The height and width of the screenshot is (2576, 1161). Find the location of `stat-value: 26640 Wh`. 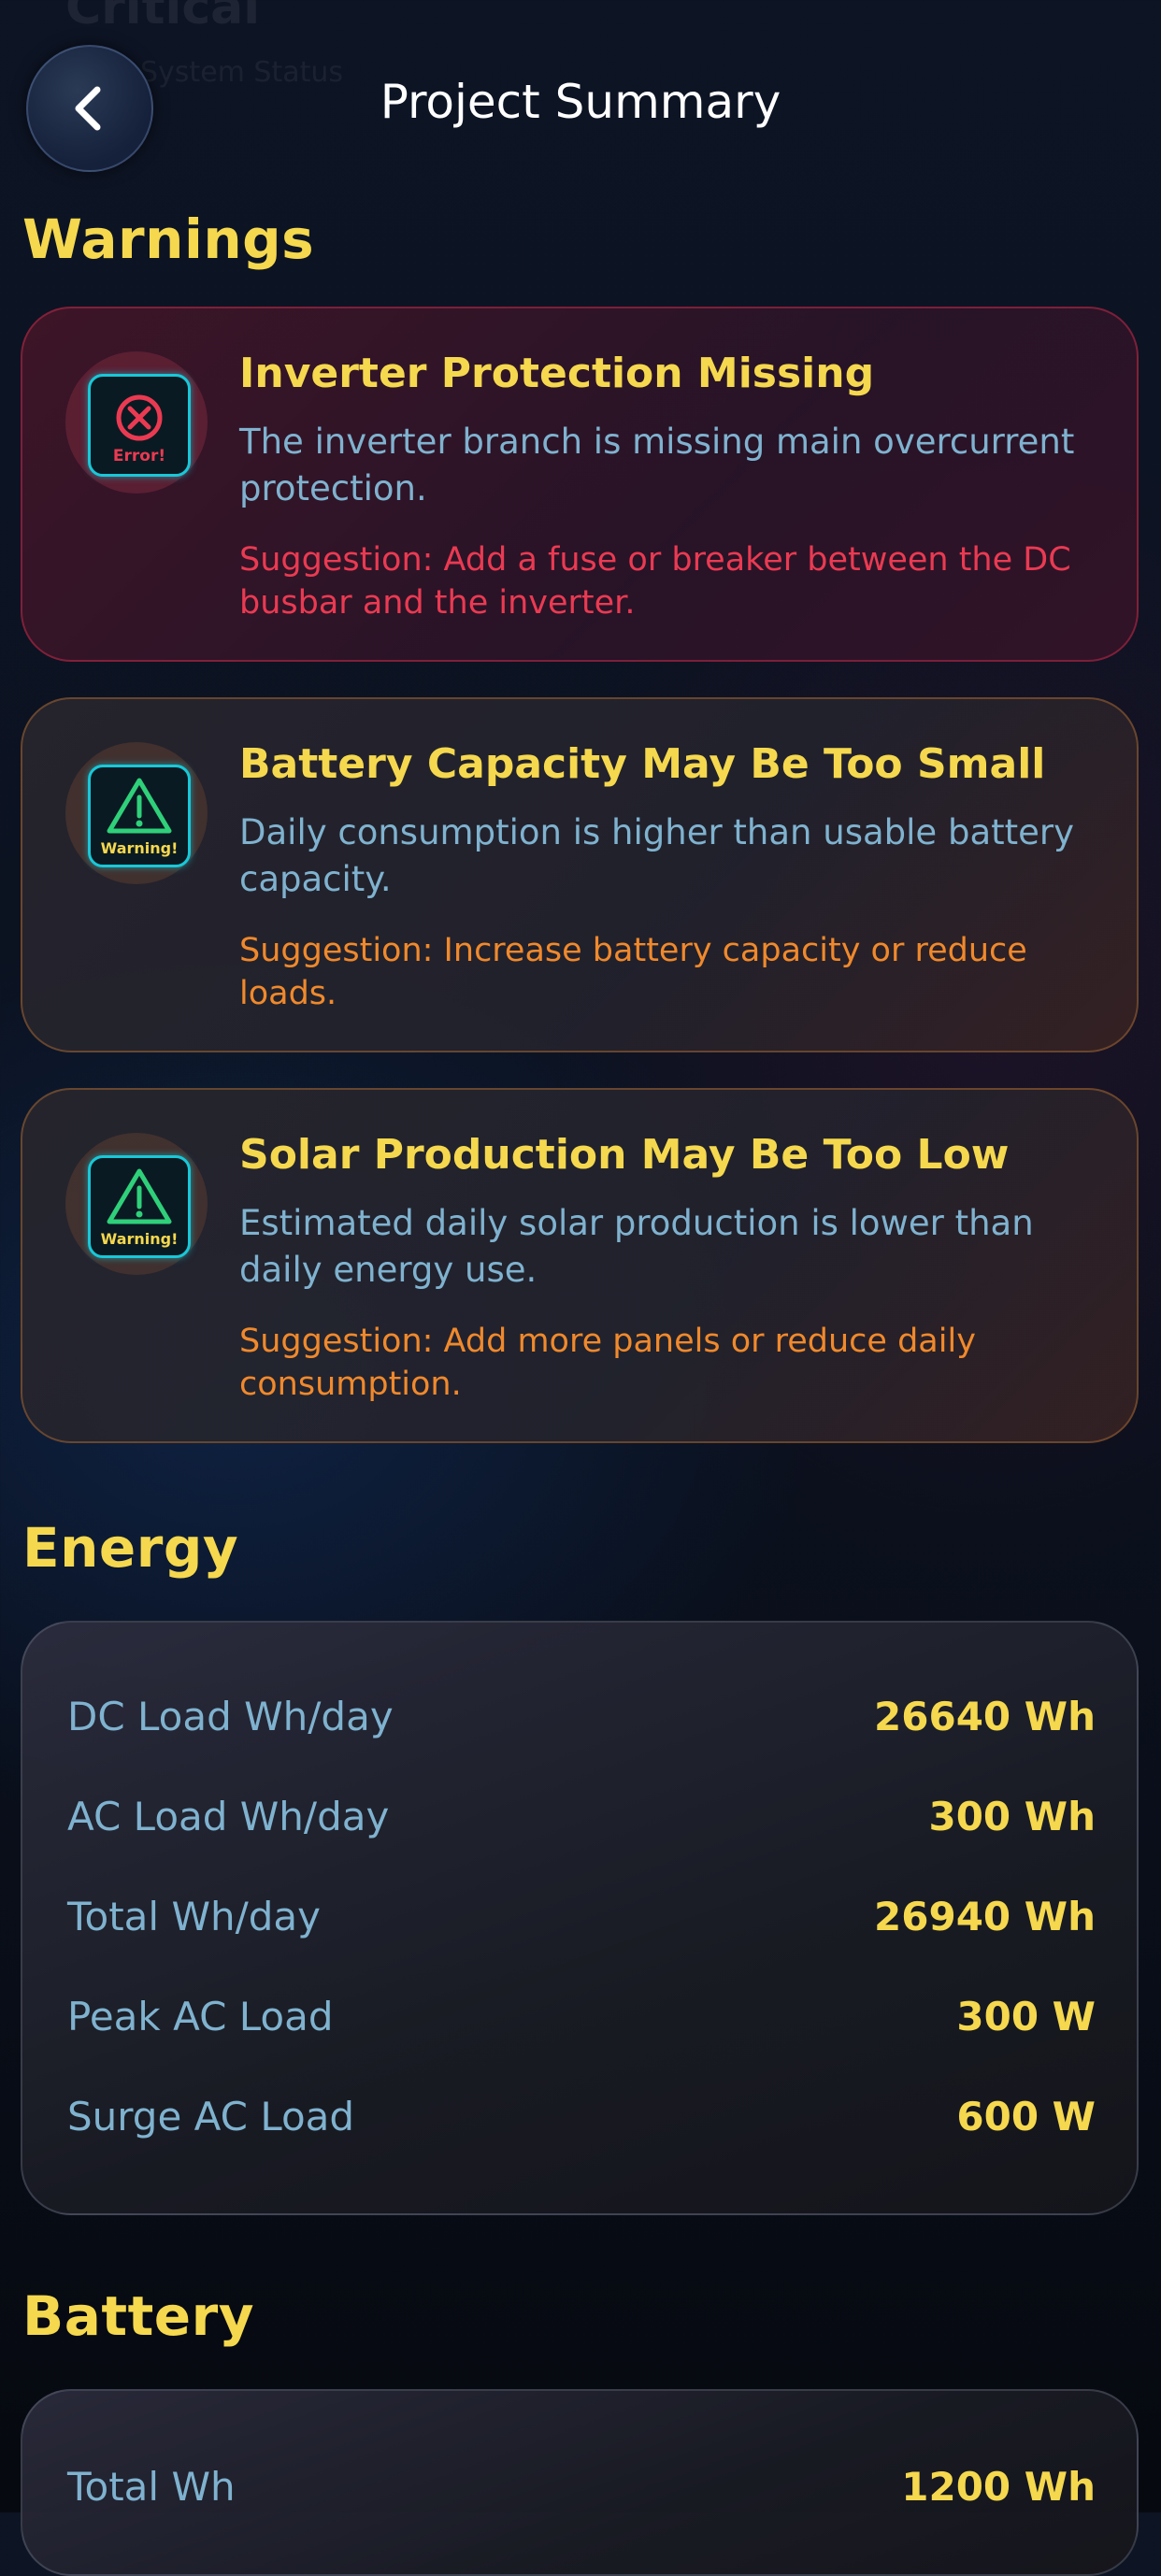

stat-value: 26640 Wh is located at coordinates (985, 1716).